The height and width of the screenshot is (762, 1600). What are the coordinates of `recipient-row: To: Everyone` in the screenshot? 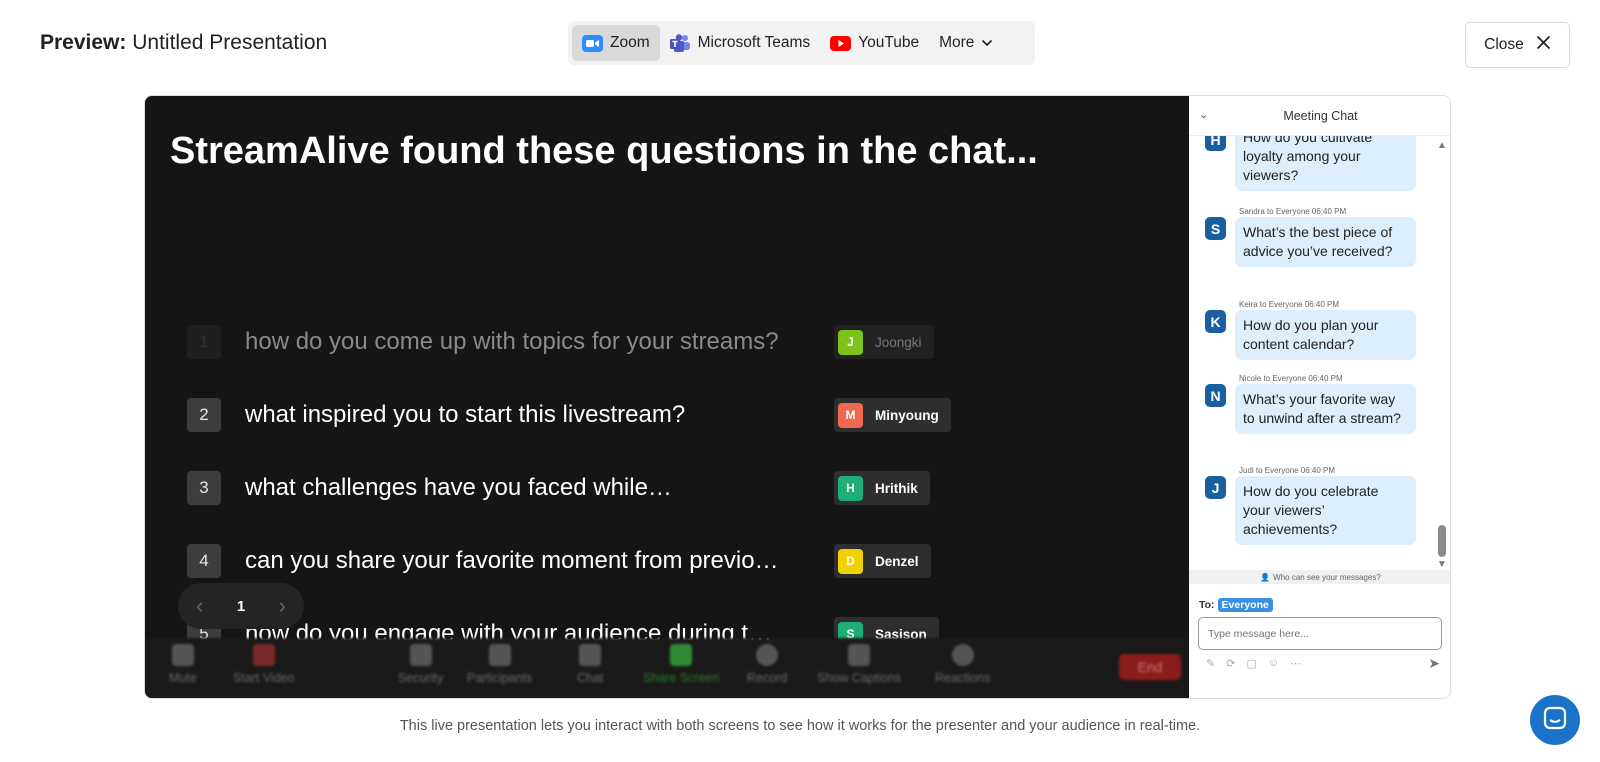 It's located at (1236, 605).